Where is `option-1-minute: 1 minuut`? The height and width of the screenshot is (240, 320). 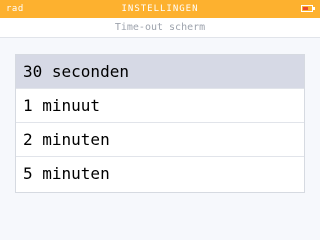 option-1-minute: 1 minuut is located at coordinates (160, 106).